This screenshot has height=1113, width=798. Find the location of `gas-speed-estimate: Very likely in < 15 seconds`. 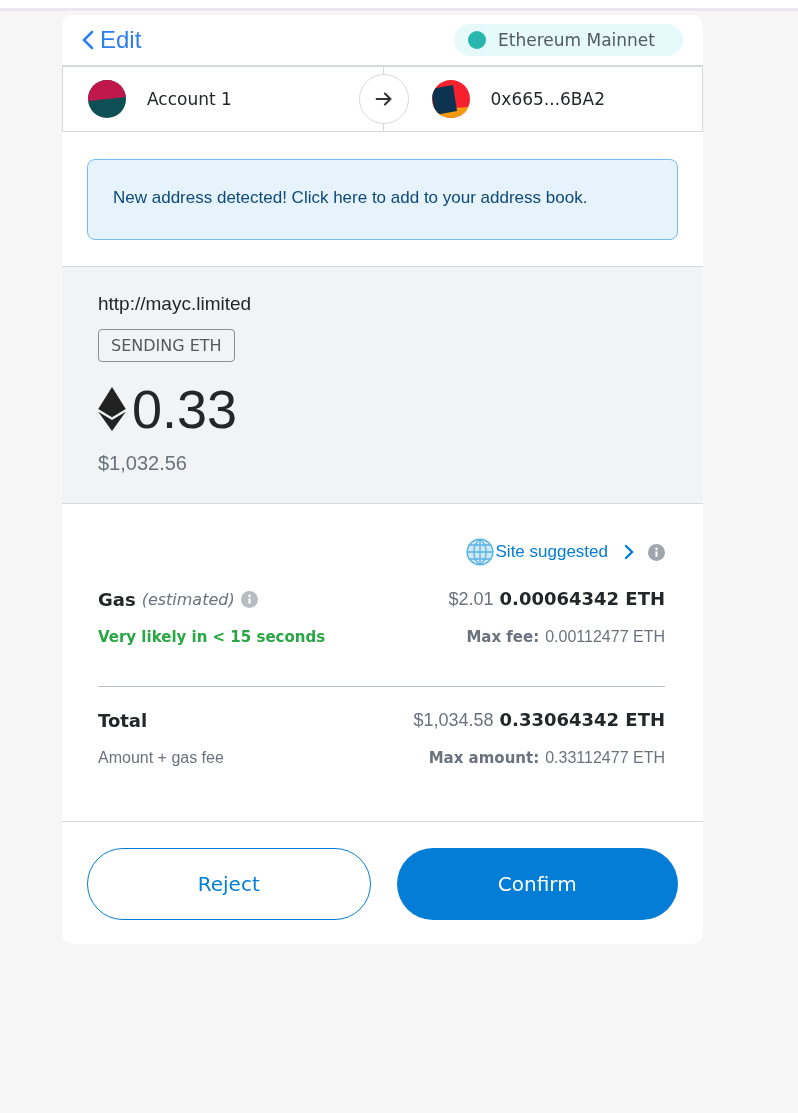

gas-speed-estimate: Very likely in < 15 seconds is located at coordinates (212, 637).